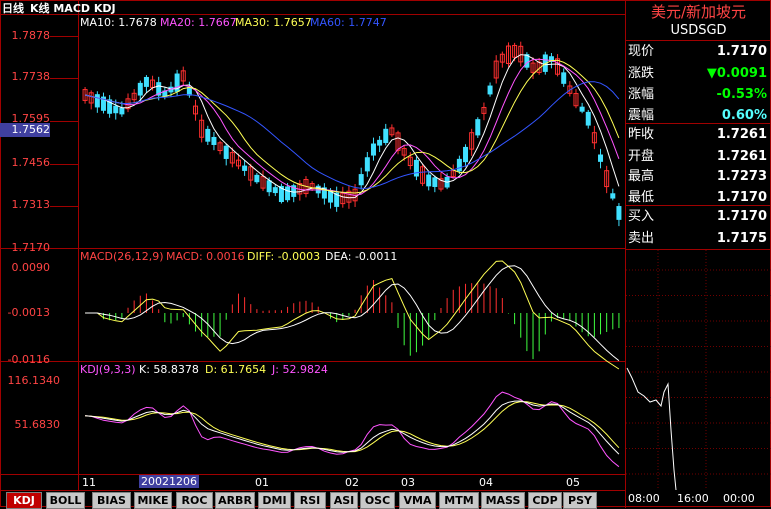 The width and height of the screenshot is (771, 509). Describe the element at coordinates (741, 238) in the screenshot. I see `quote-value: 1.7175` at that location.